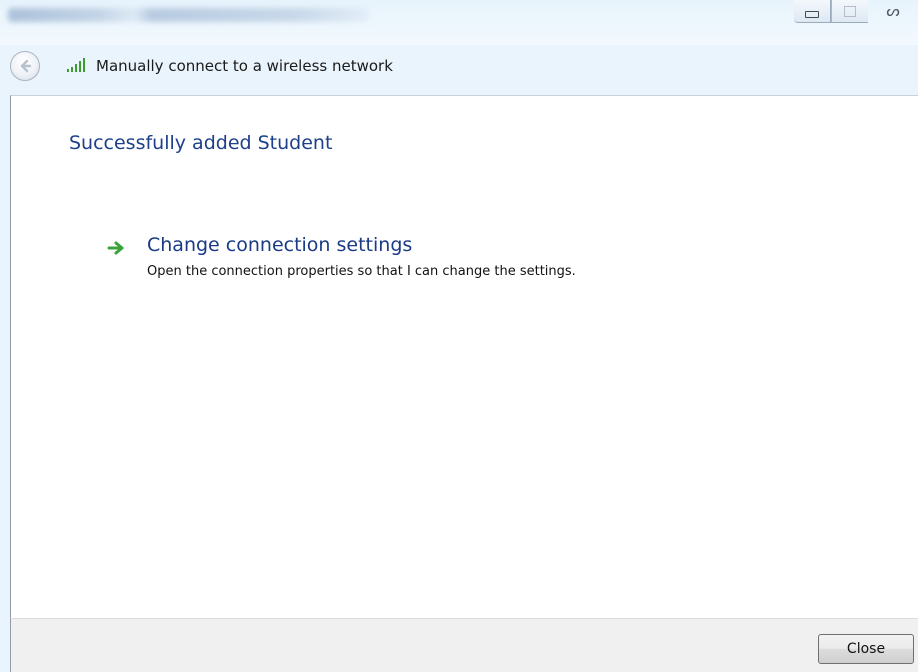  I want to click on maximize-icon, so click(850, 11).